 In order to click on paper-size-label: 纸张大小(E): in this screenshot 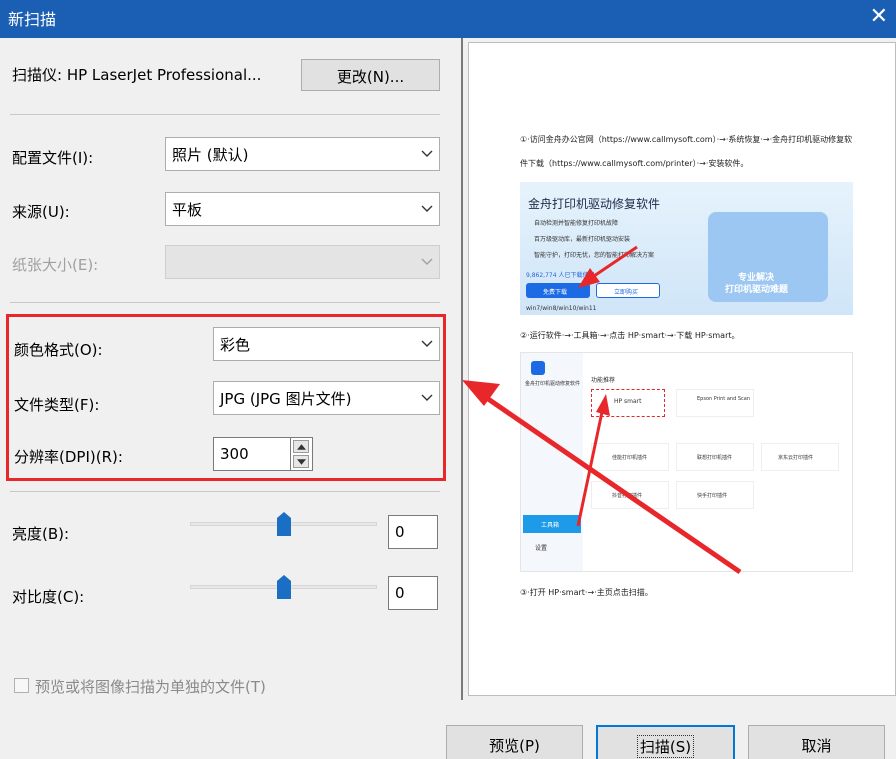, I will do `click(55, 265)`.